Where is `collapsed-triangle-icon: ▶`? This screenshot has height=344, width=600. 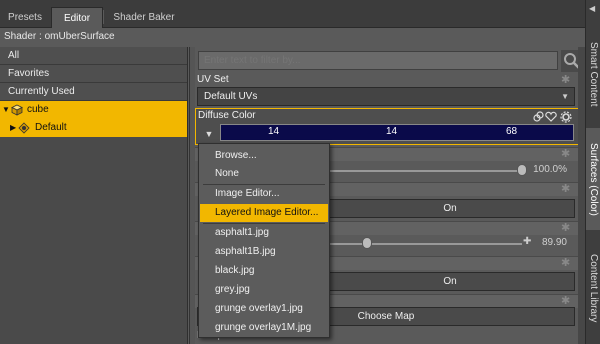 collapsed-triangle-icon: ▶ is located at coordinates (13, 128).